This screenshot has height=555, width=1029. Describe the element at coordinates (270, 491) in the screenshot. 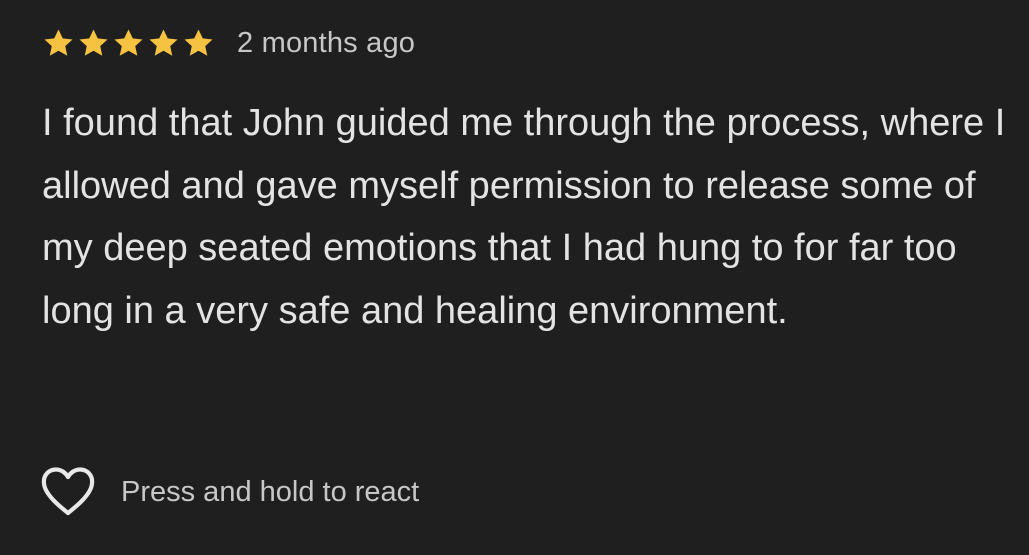

I see `react-hint-label: Press and hold to react` at that location.